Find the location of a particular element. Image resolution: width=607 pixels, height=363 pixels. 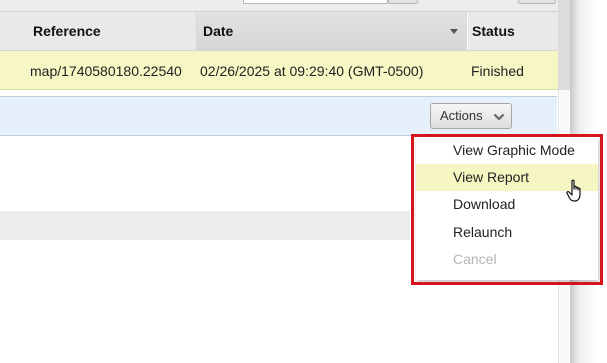

row-reference: map/1740580180.22540 is located at coordinates (106, 71).